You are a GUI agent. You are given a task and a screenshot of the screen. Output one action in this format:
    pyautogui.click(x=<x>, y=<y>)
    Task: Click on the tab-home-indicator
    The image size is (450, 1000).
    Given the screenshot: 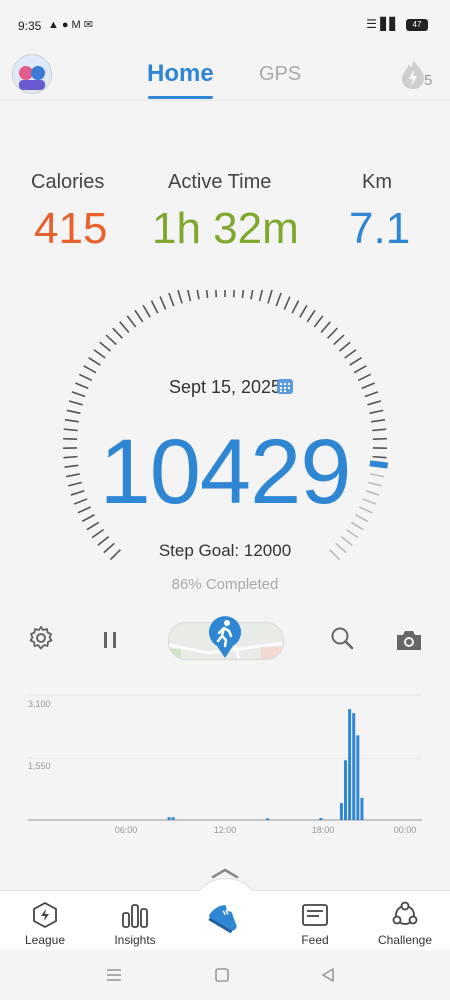 What is the action you would take?
    pyautogui.click(x=180, y=97)
    